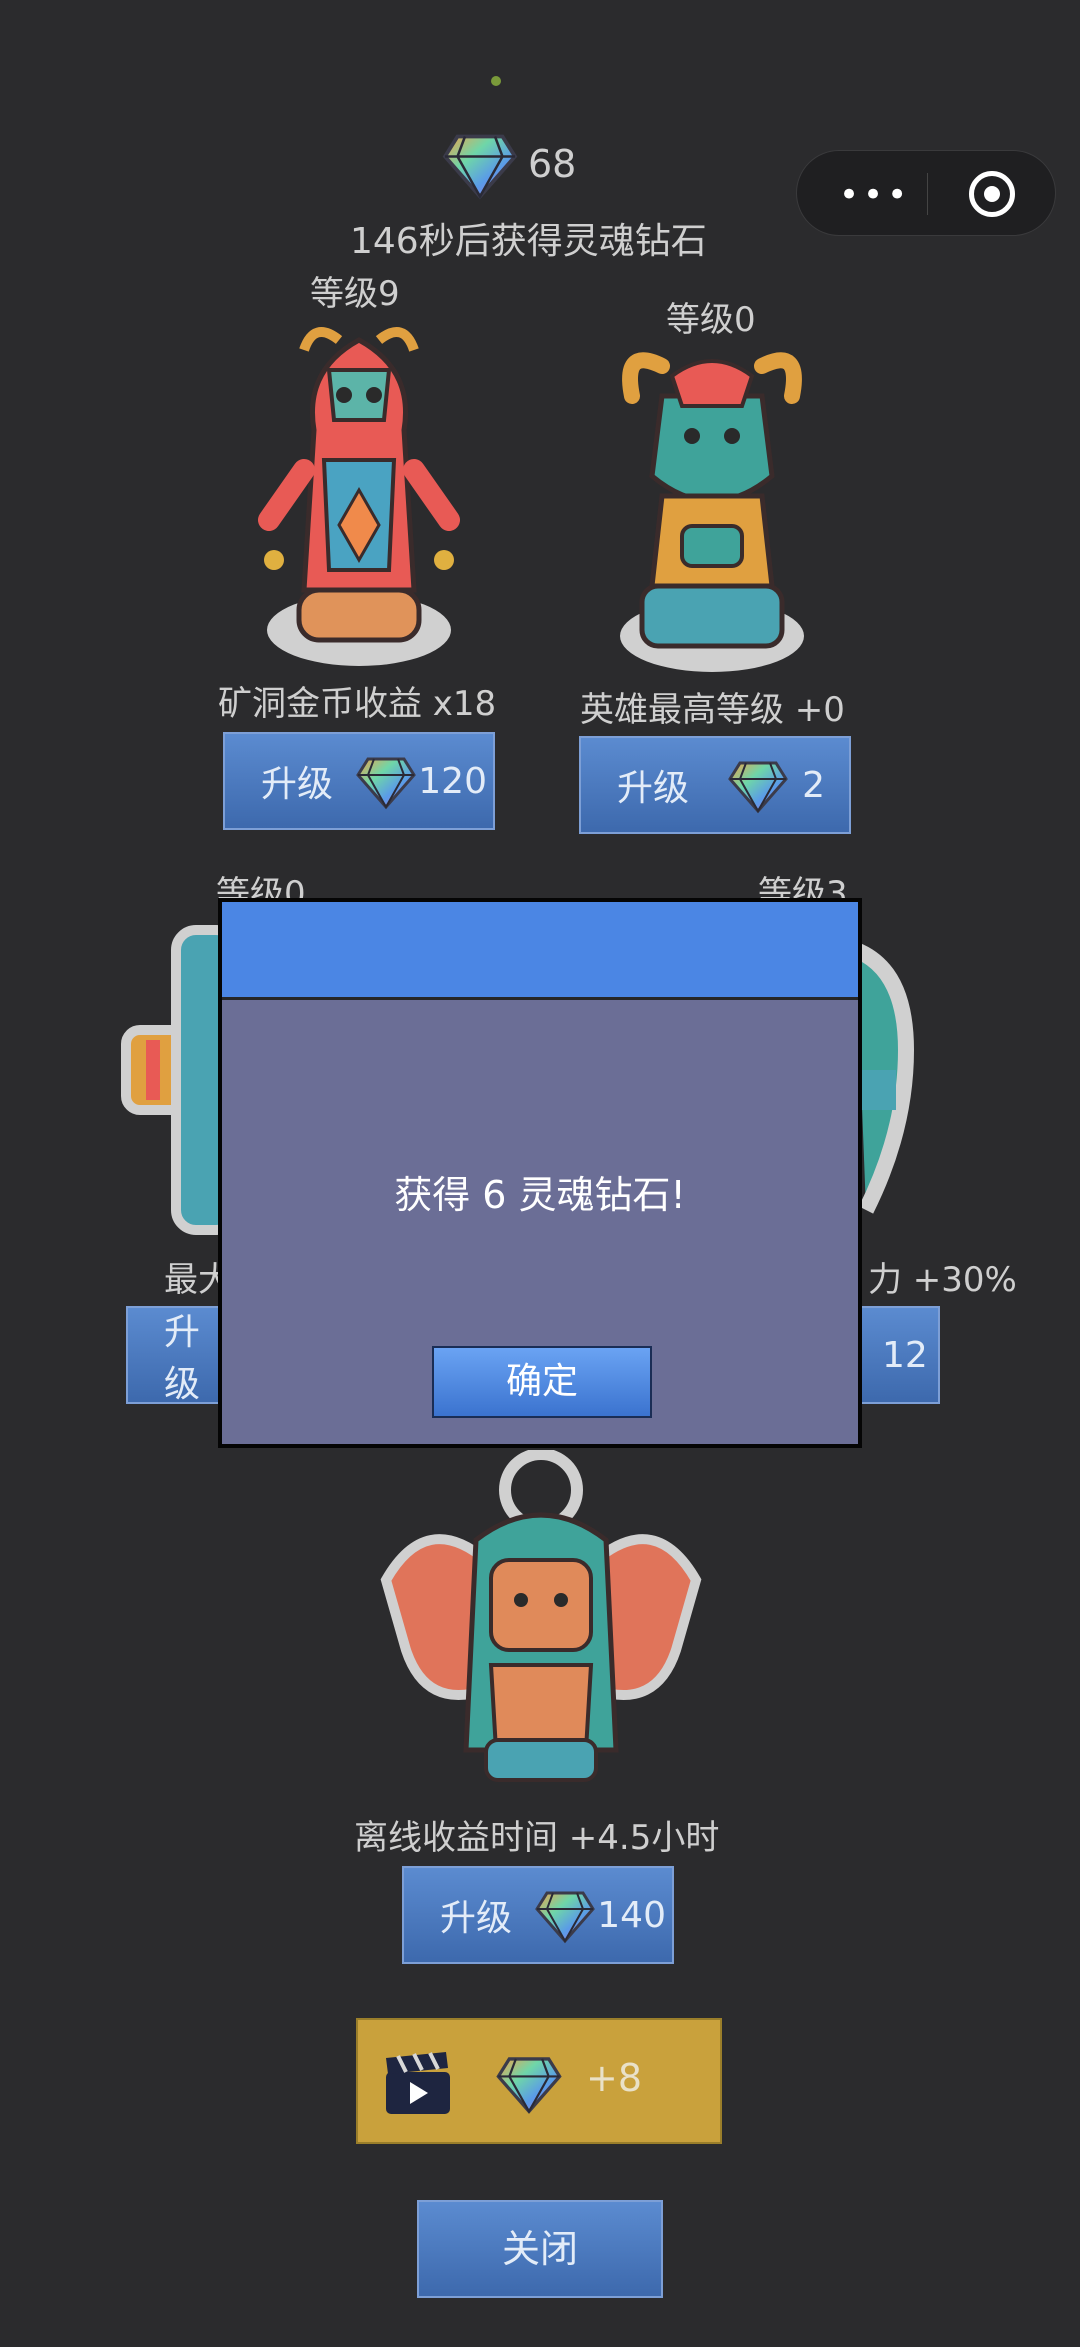 This screenshot has height=2347, width=1080. What do you see at coordinates (715, 785) in the screenshot?
I see `totem-2-upgrade-button: 升级 2` at bounding box center [715, 785].